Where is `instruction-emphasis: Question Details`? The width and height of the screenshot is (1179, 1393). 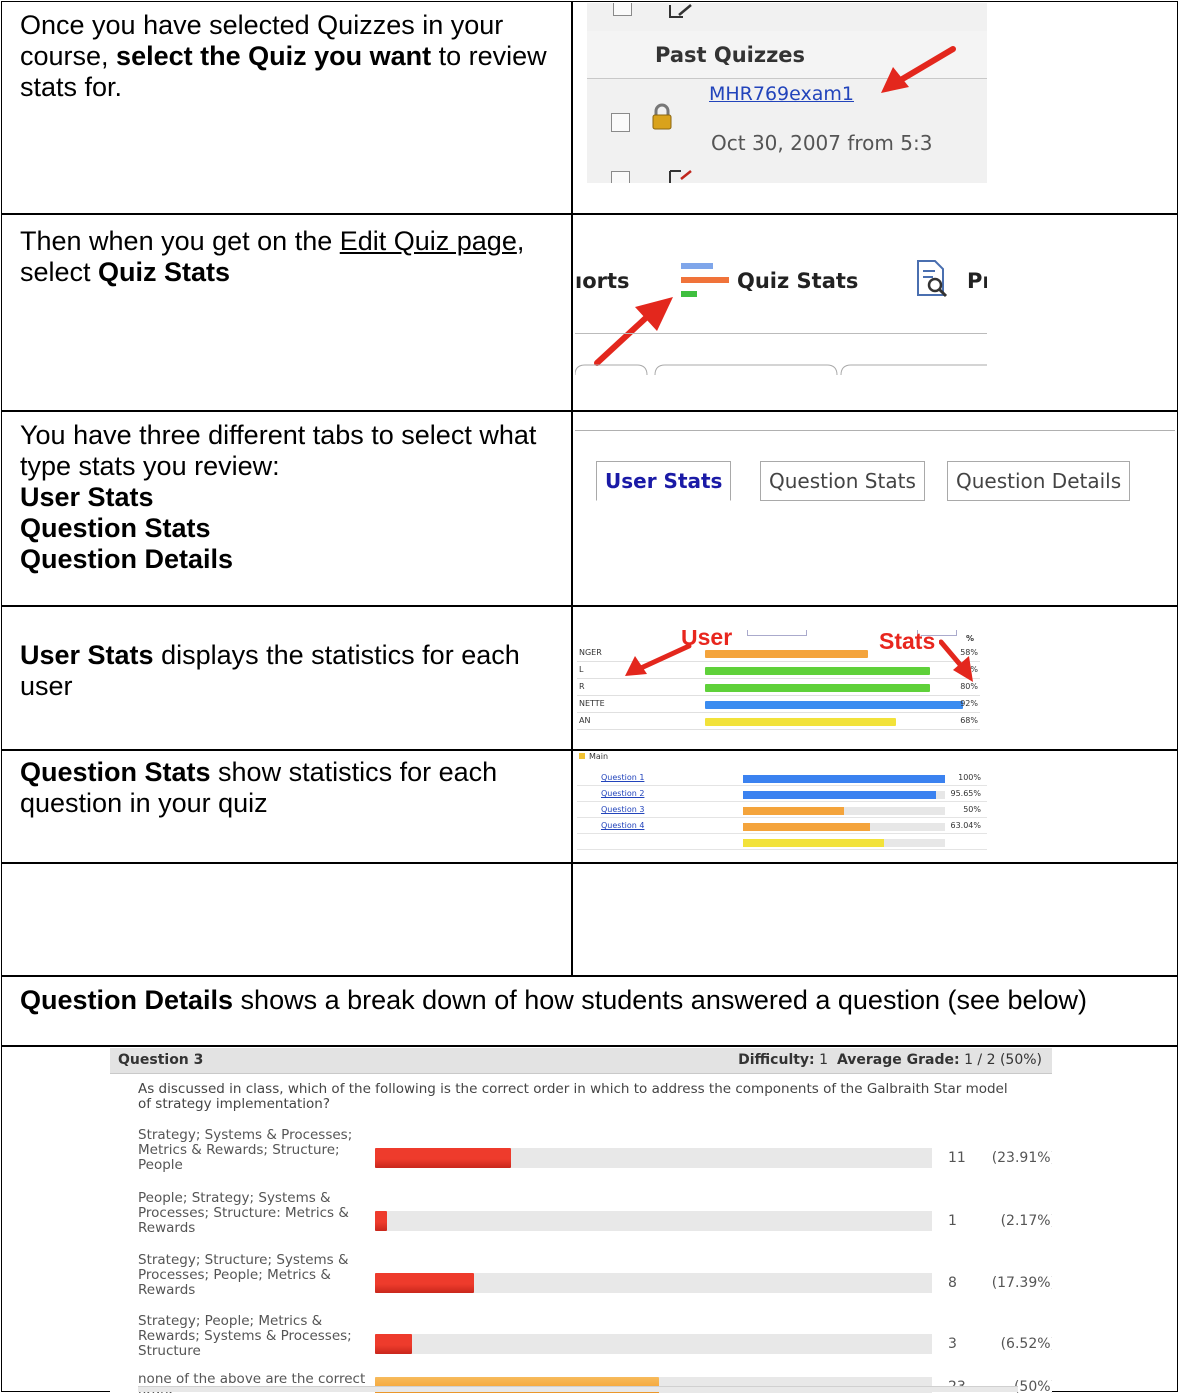 instruction-emphasis: Question Details is located at coordinates (127, 1000).